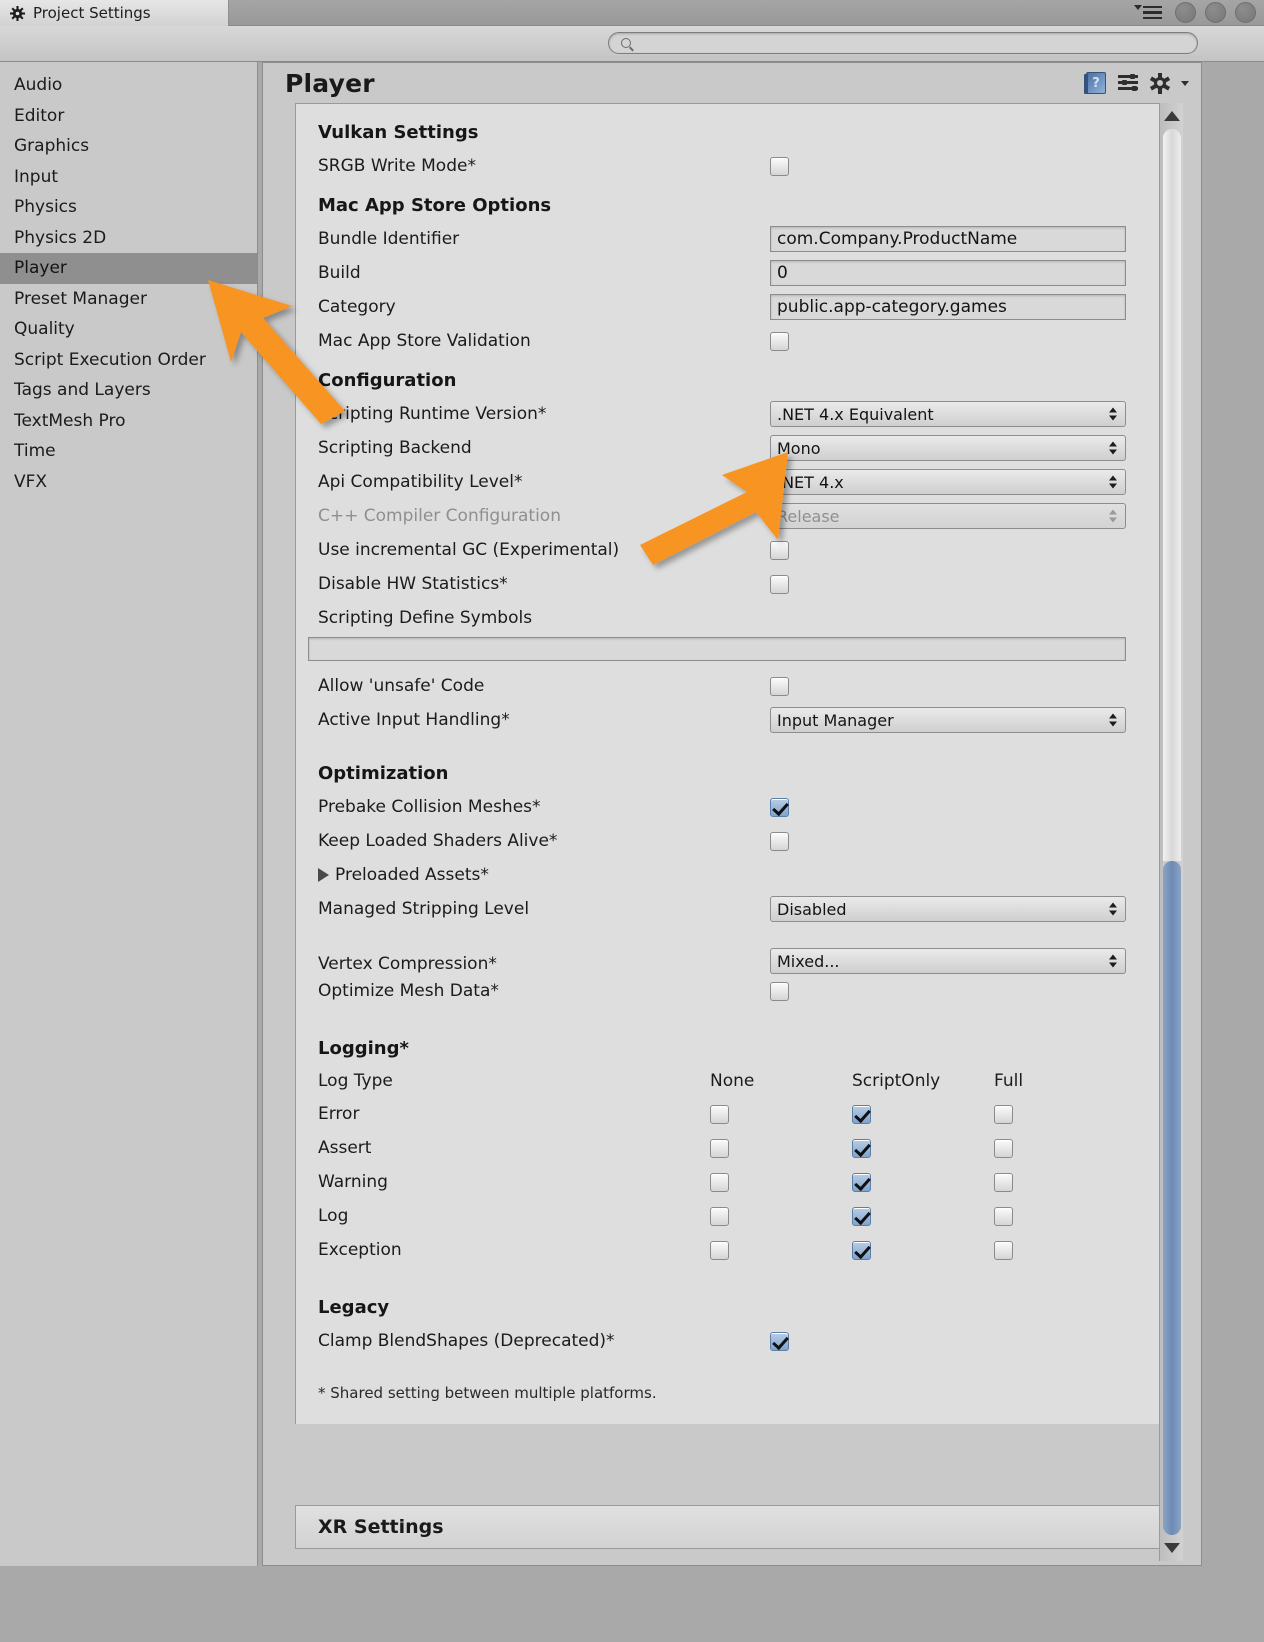 This screenshot has height=1642, width=1264. I want to click on dropdown-value: .NET 4.x Equivalent, so click(855, 414).